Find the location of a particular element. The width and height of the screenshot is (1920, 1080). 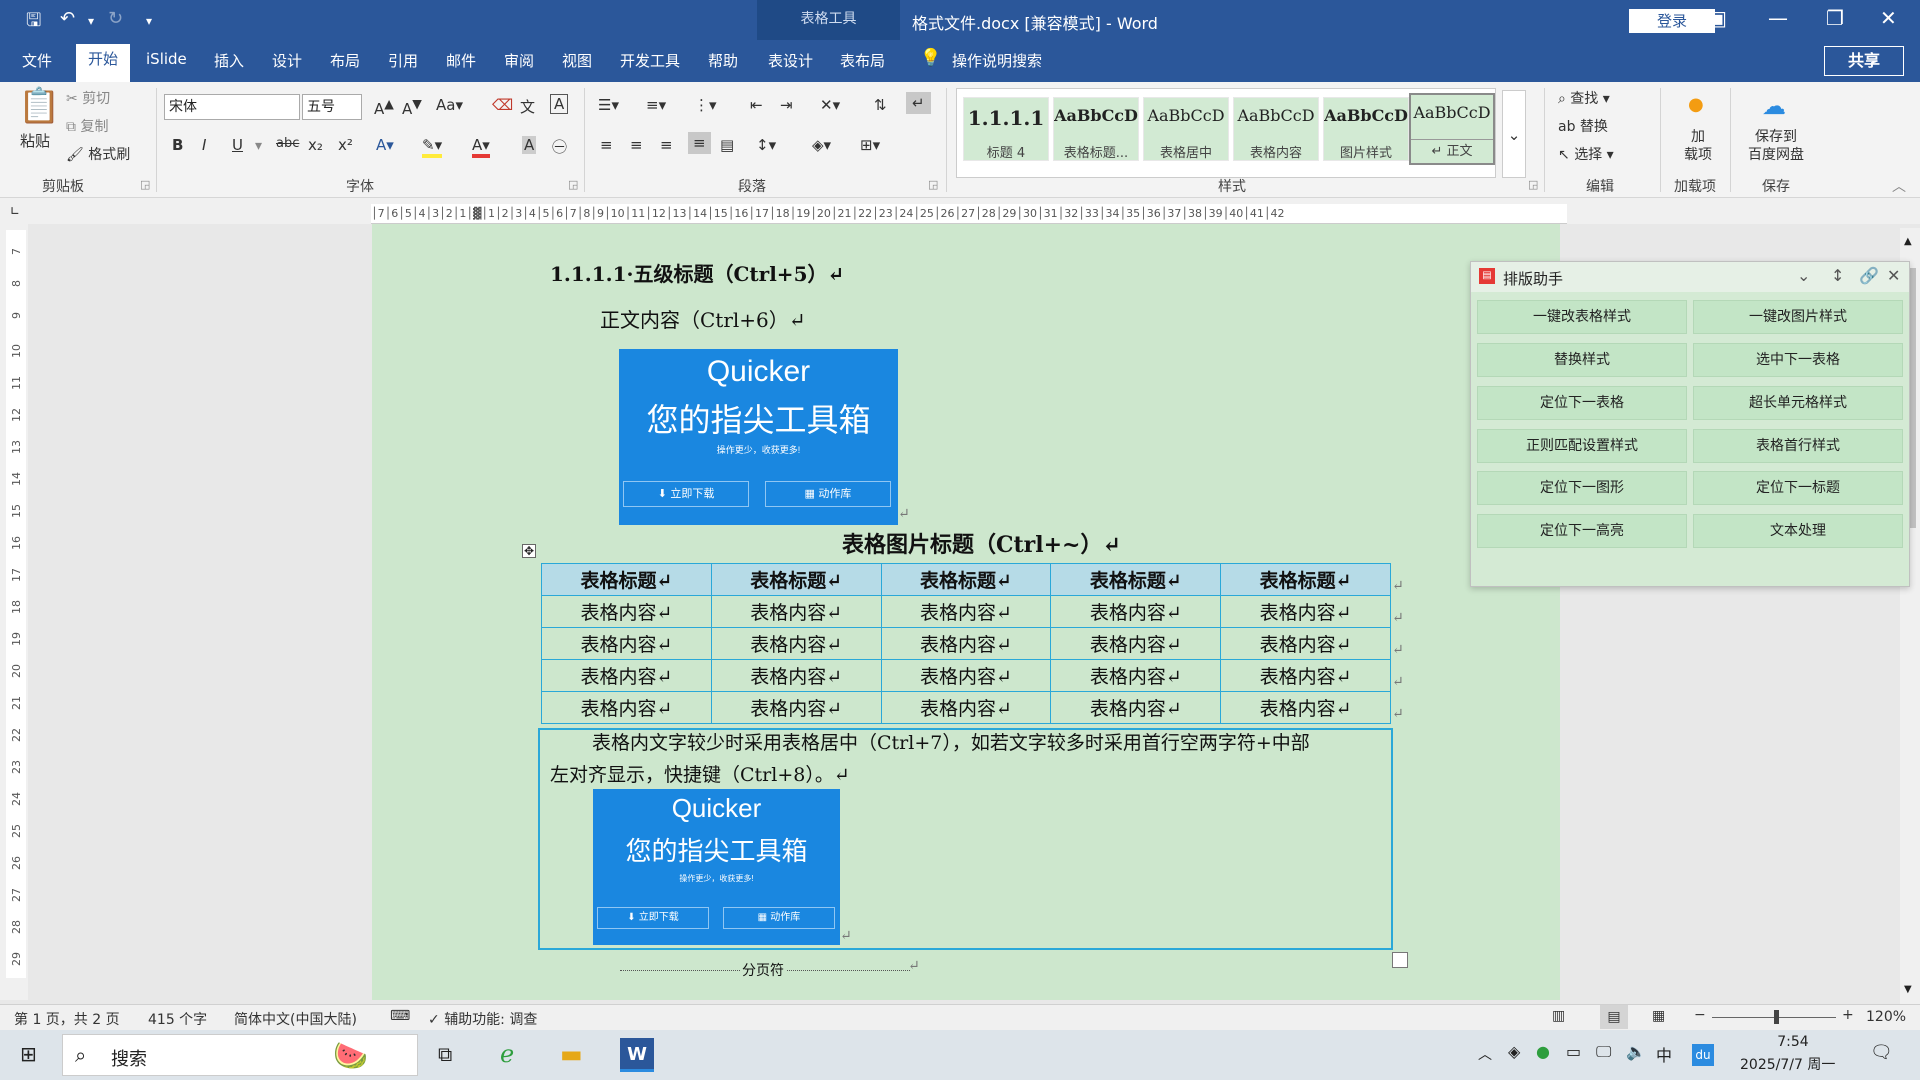

collapse-icon: ⌄ is located at coordinates (1803, 275).